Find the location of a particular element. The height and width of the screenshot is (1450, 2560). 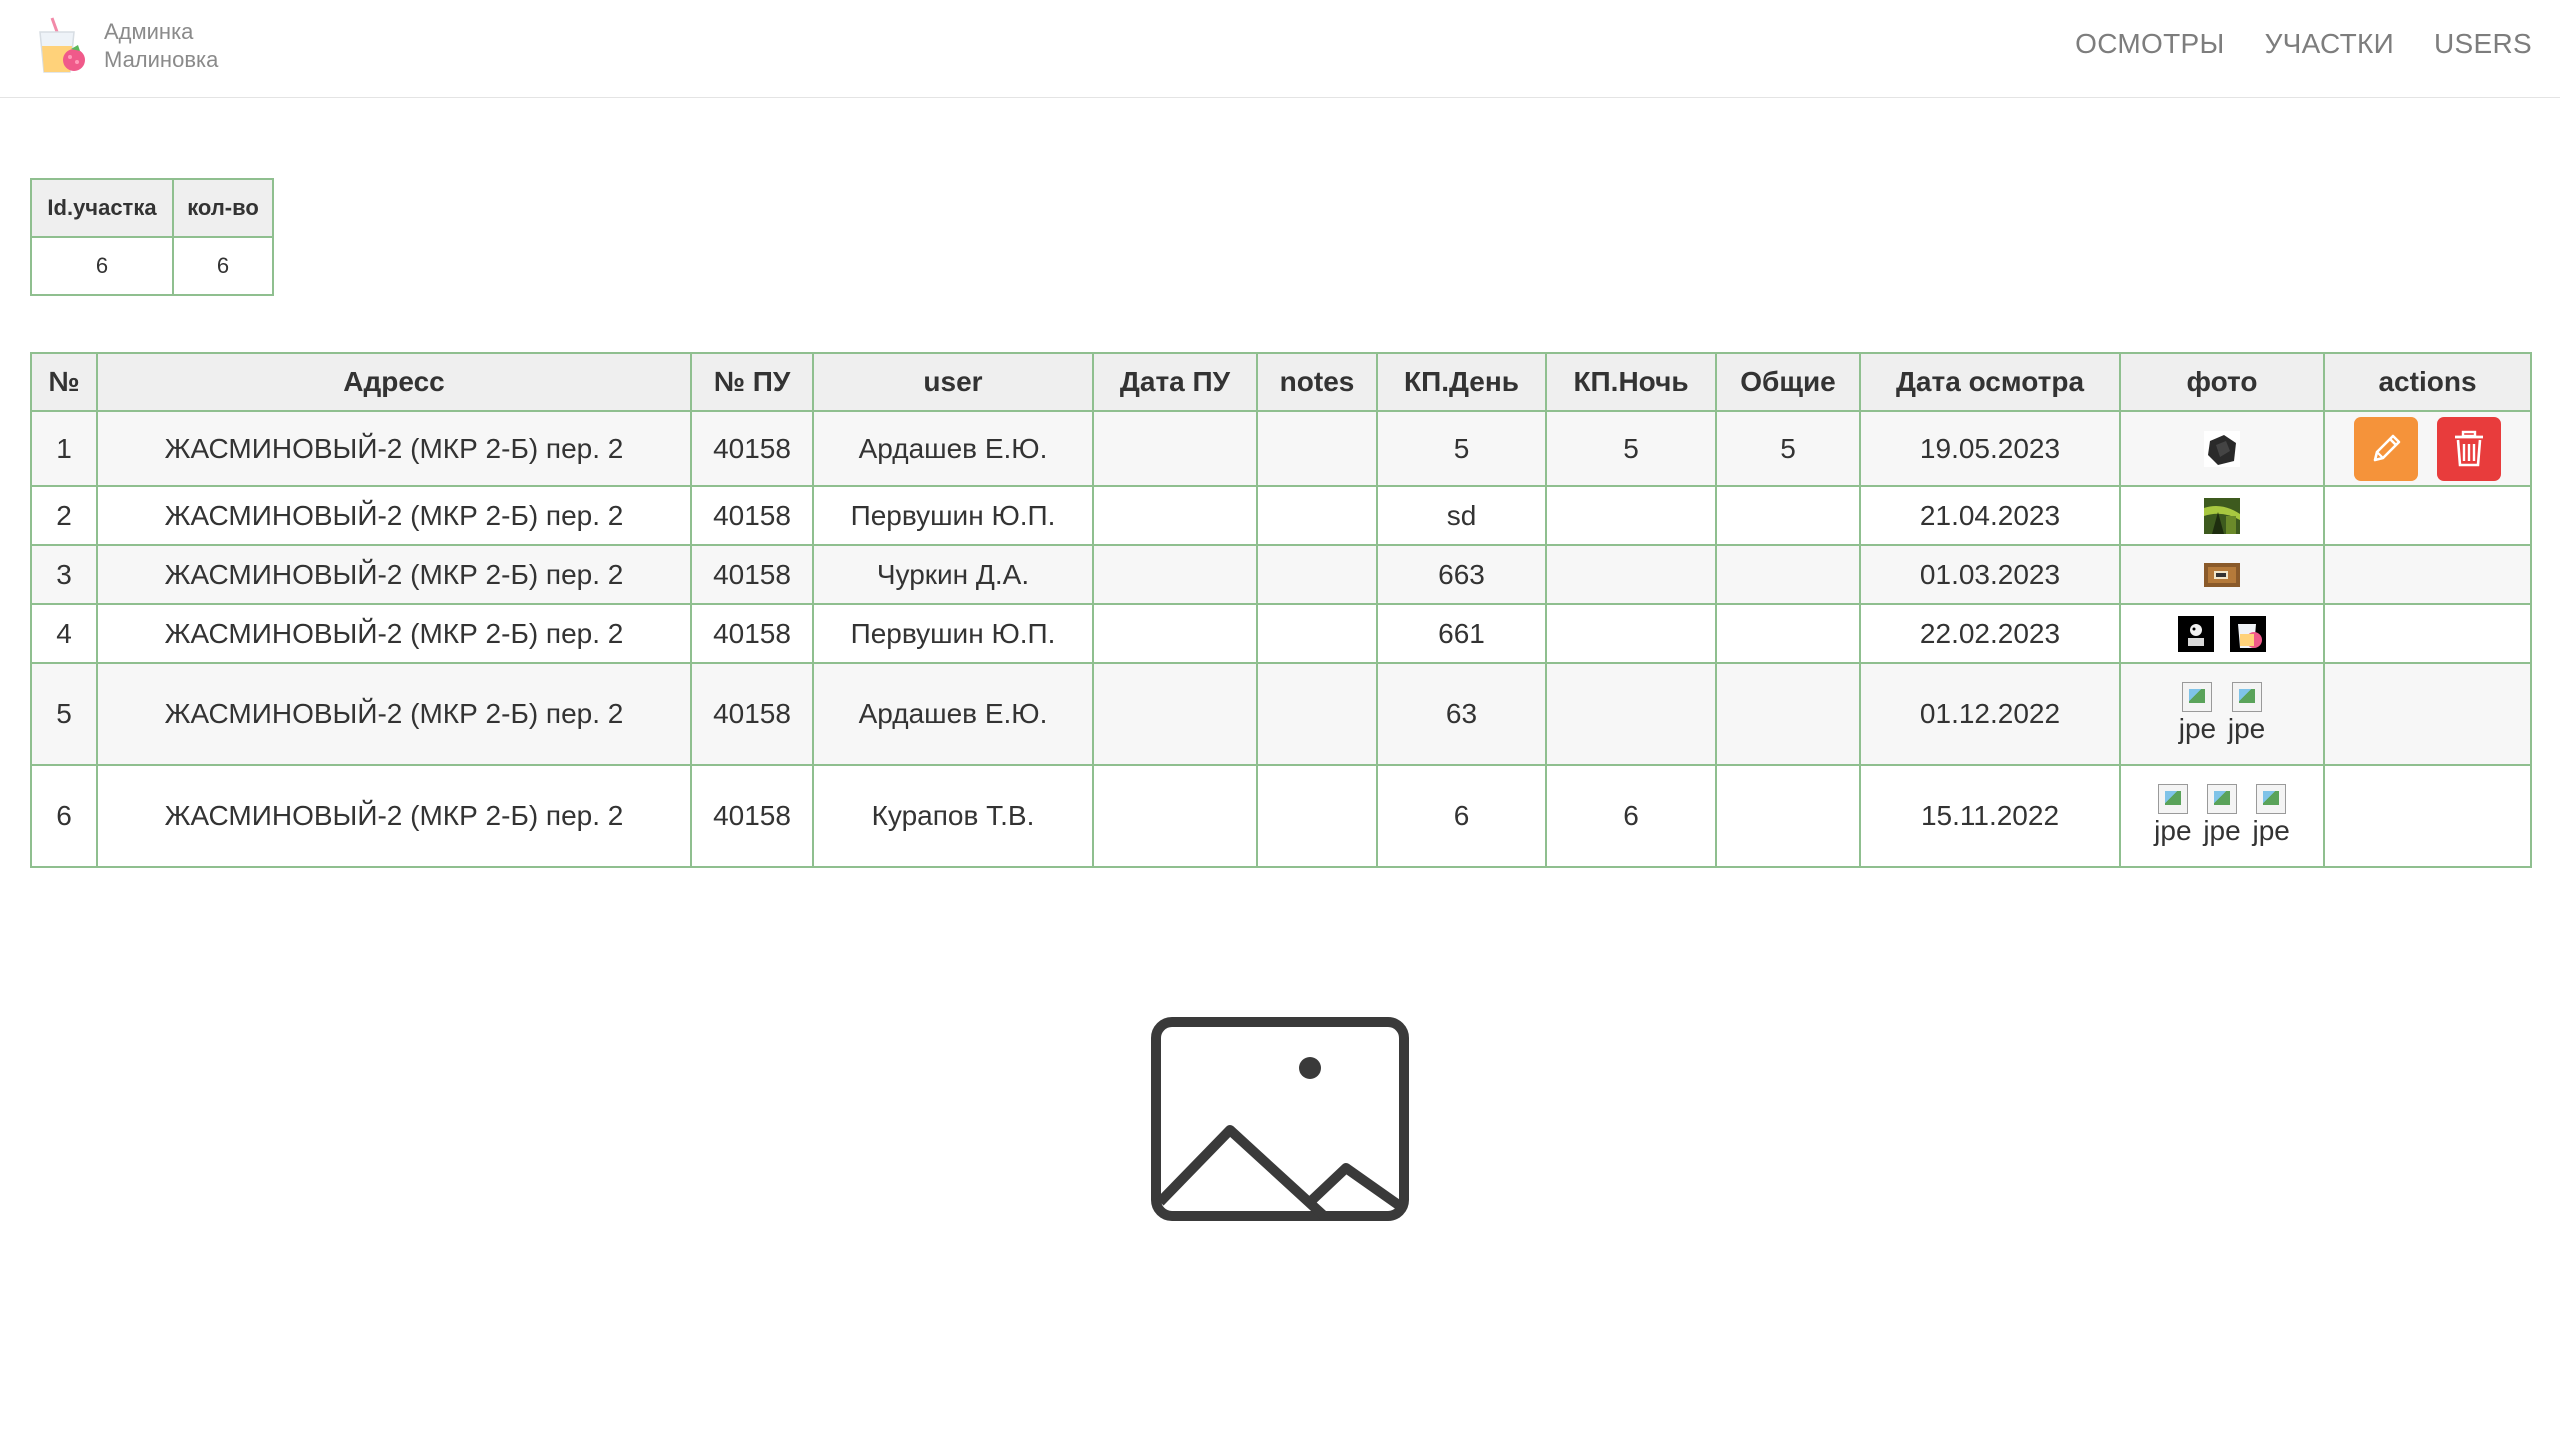

cell-kp-night: 5 is located at coordinates (1631, 448).